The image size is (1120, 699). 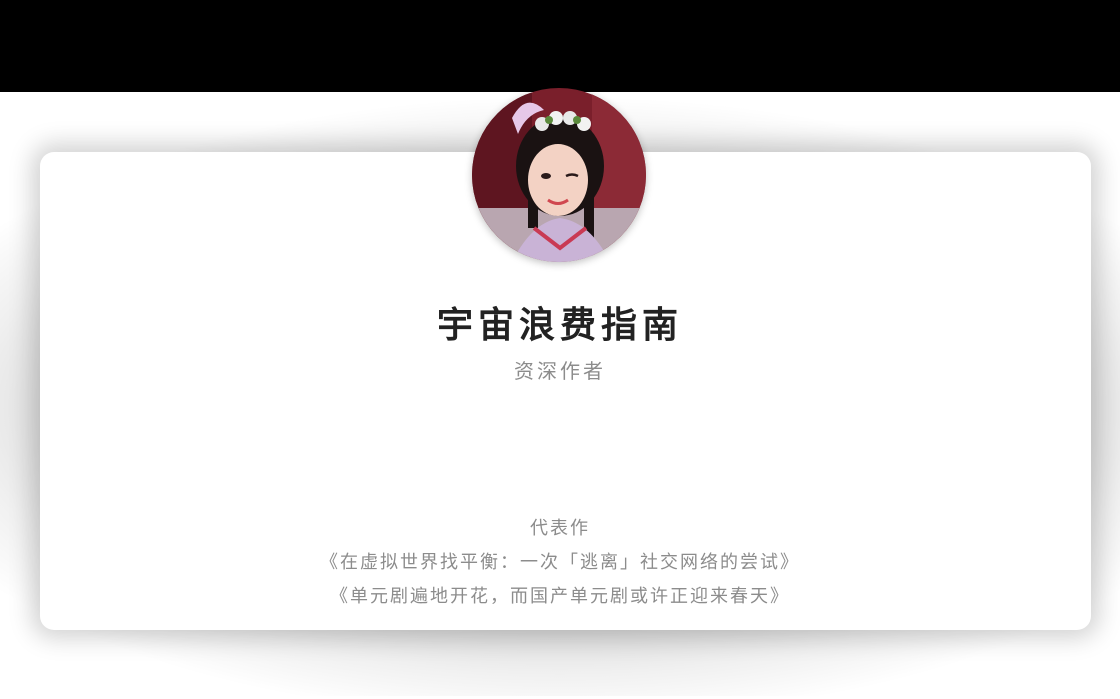 What do you see at coordinates (559, 325) in the screenshot?
I see `author-name: 宇宙浪费指南` at bounding box center [559, 325].